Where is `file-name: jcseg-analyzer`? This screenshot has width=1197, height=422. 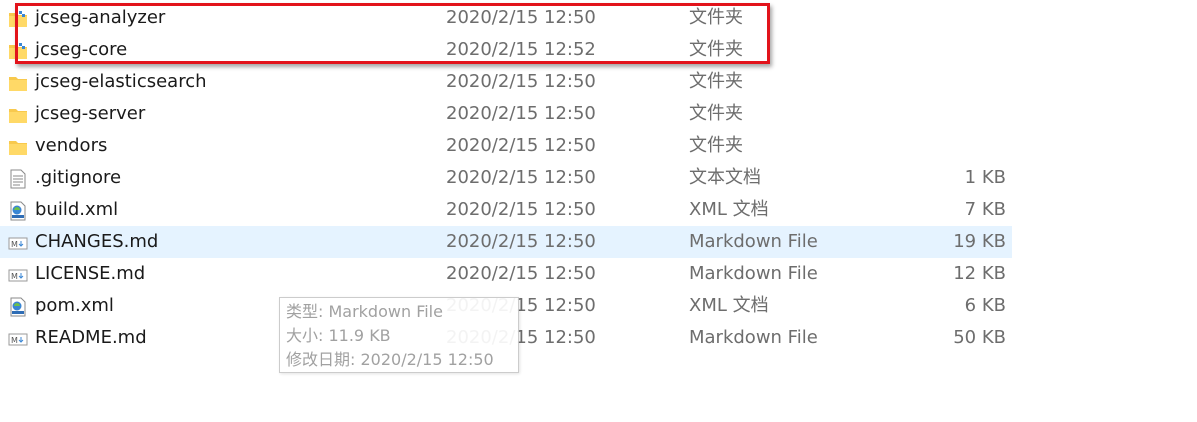
file-name: jcseg-analyzer is located at coordinates (100, 17).